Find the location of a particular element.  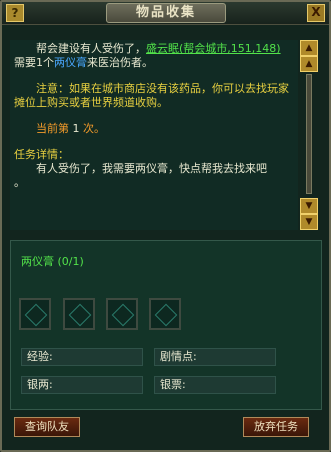

close-button: X is located at coordinates (316, 13).